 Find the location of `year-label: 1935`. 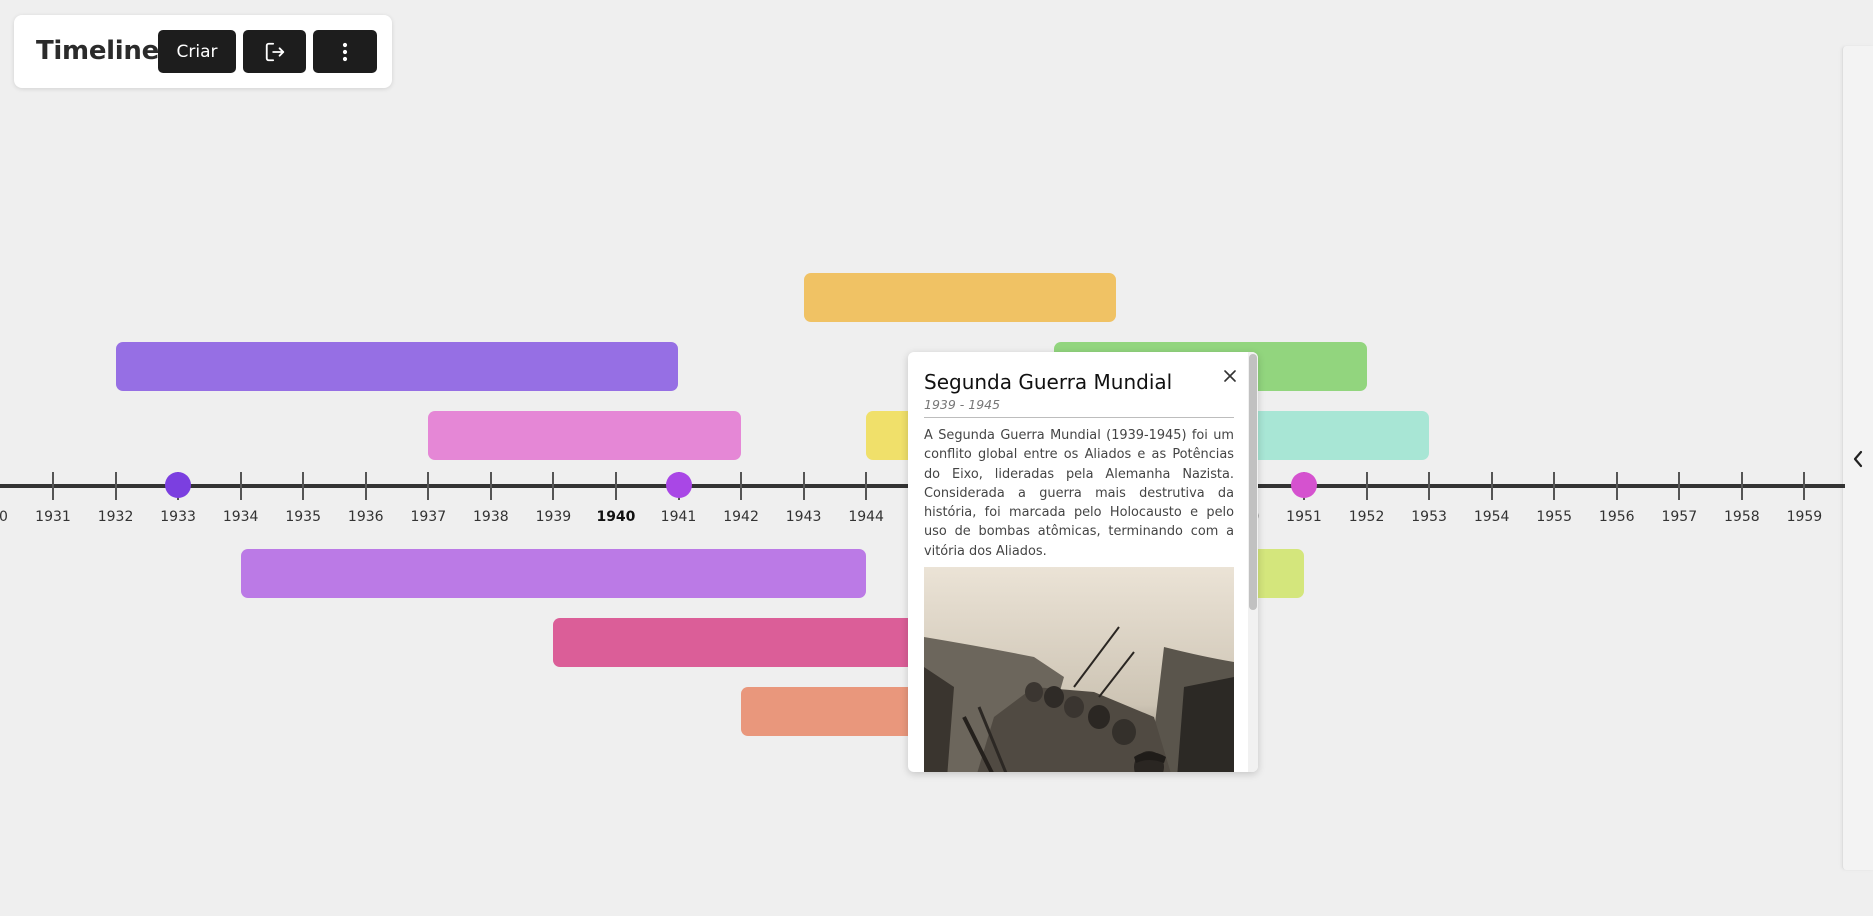

year-label: 1935 is located at coordinates (303, 517).